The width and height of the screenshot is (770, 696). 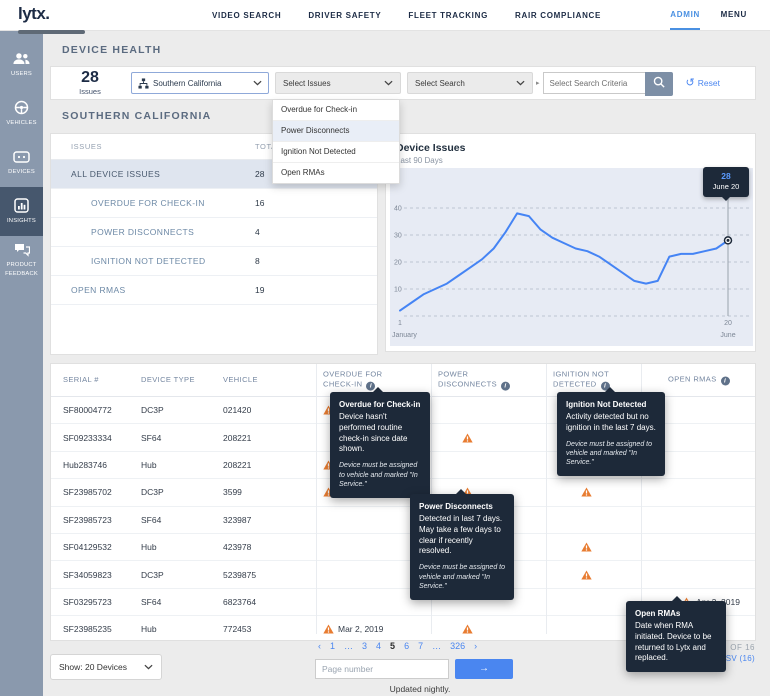 I want to click on updated-note: Updated nightly., so click(x=420, y=689).